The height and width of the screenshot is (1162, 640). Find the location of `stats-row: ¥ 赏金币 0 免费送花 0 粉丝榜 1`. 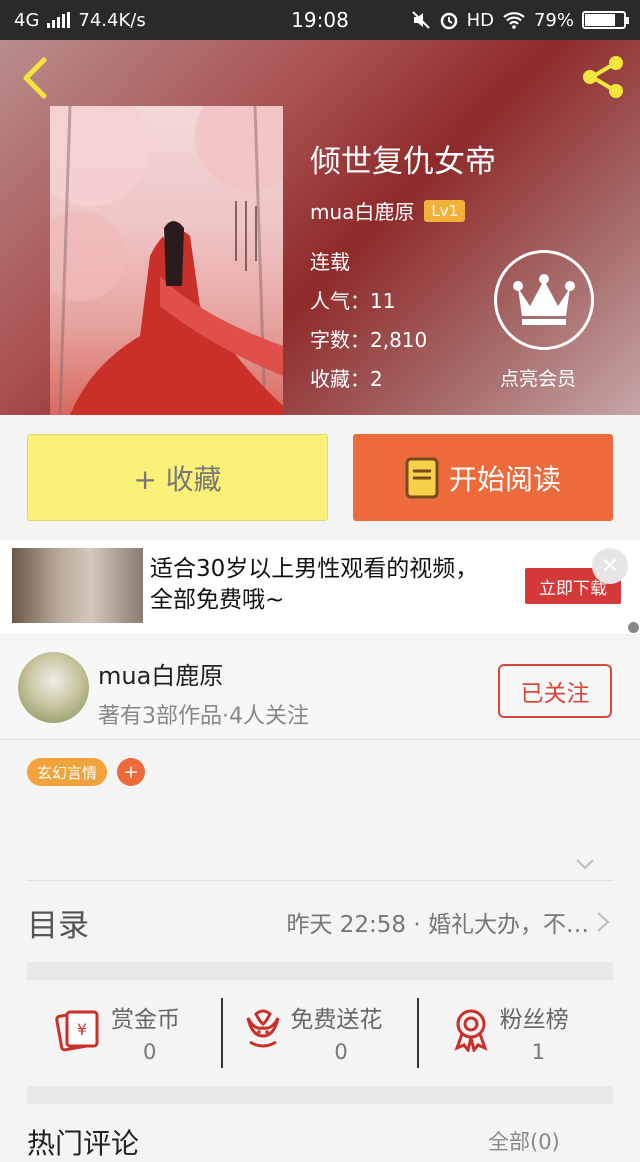

stats-row: ¥ 赏金币 0 免费送花 0 粉丝榜 1 is located at coordinates (320, 1034).